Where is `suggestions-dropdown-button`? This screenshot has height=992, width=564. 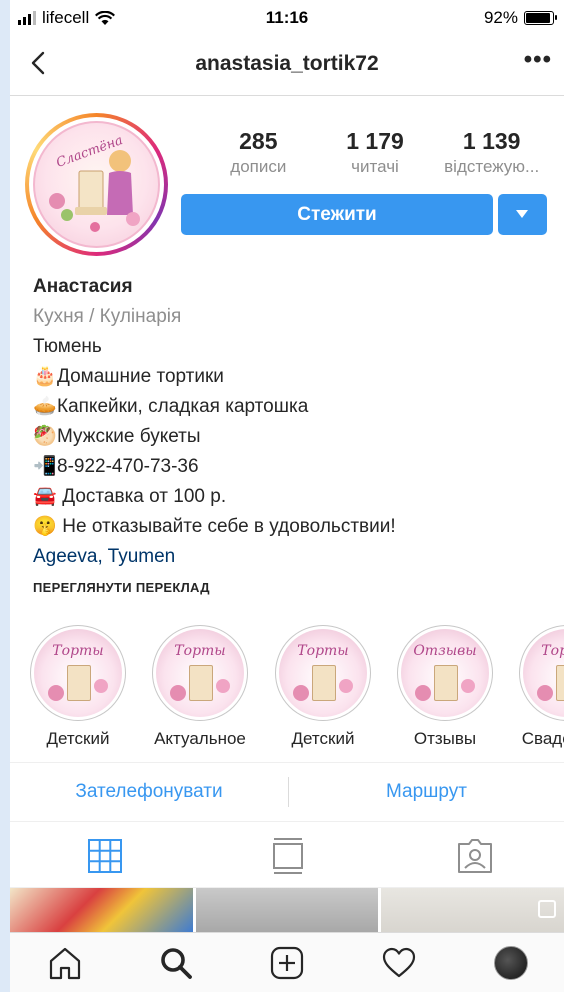 suggestions-dropdown-button is located at coordinates (522, 214).